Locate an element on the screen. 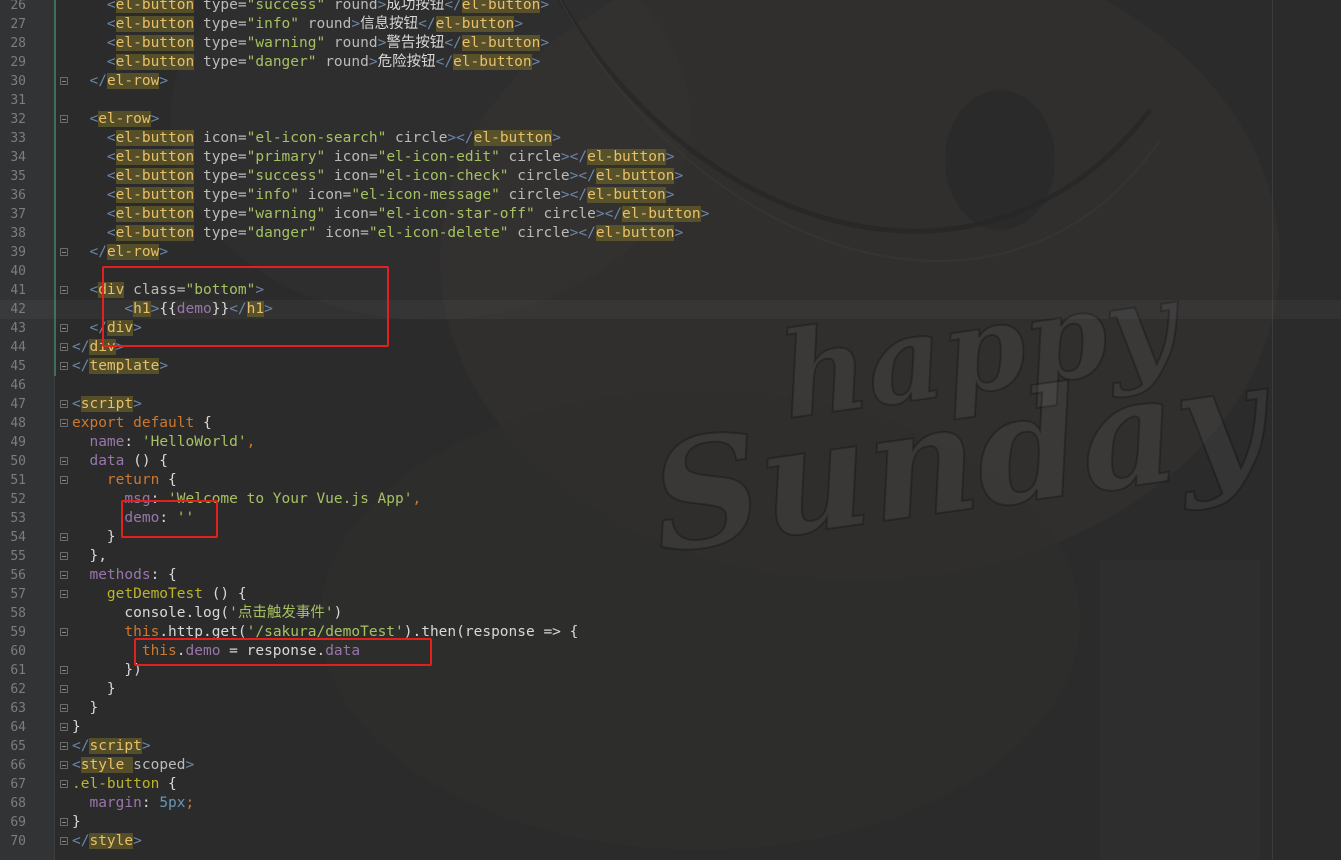 This screenshot has height=860, width=1341. line-number: 49 is located at coordinates (13, 442).